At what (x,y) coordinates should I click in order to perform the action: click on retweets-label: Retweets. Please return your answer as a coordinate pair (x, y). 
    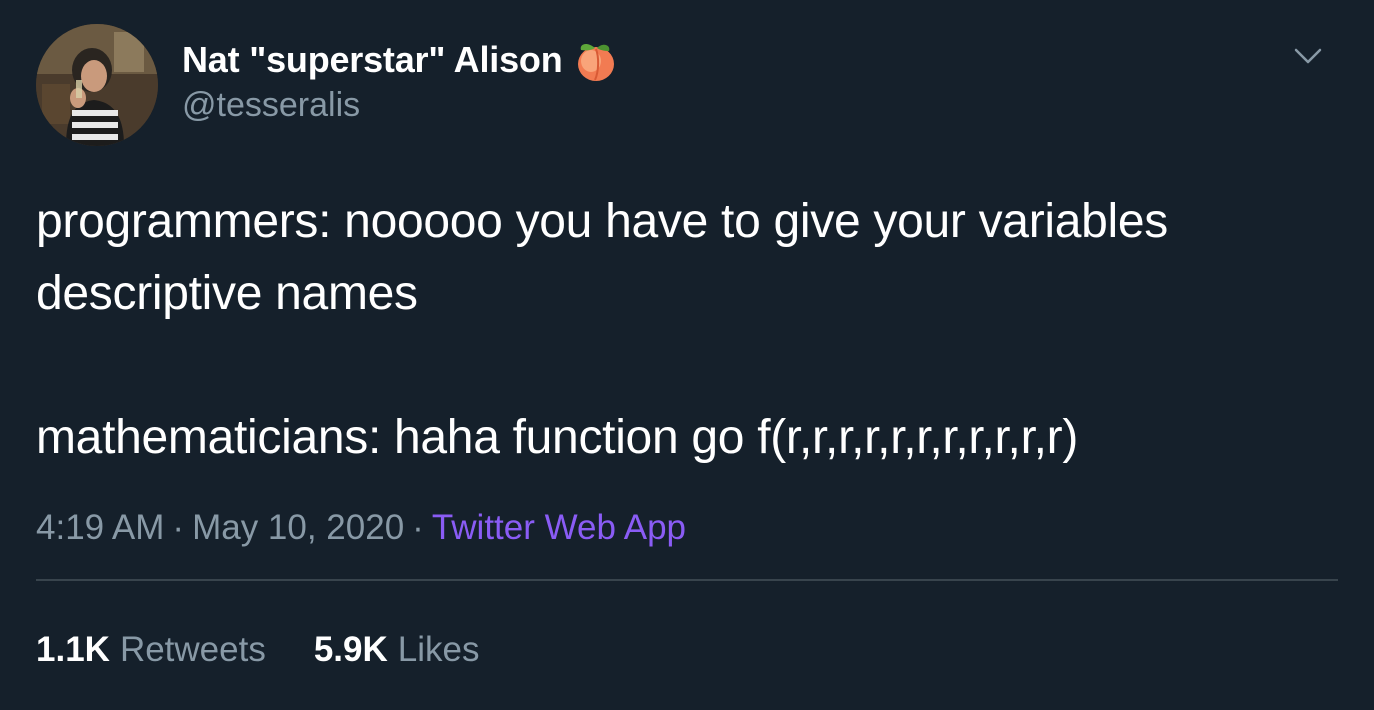
    Looking at the image, I should click on (192, 649).